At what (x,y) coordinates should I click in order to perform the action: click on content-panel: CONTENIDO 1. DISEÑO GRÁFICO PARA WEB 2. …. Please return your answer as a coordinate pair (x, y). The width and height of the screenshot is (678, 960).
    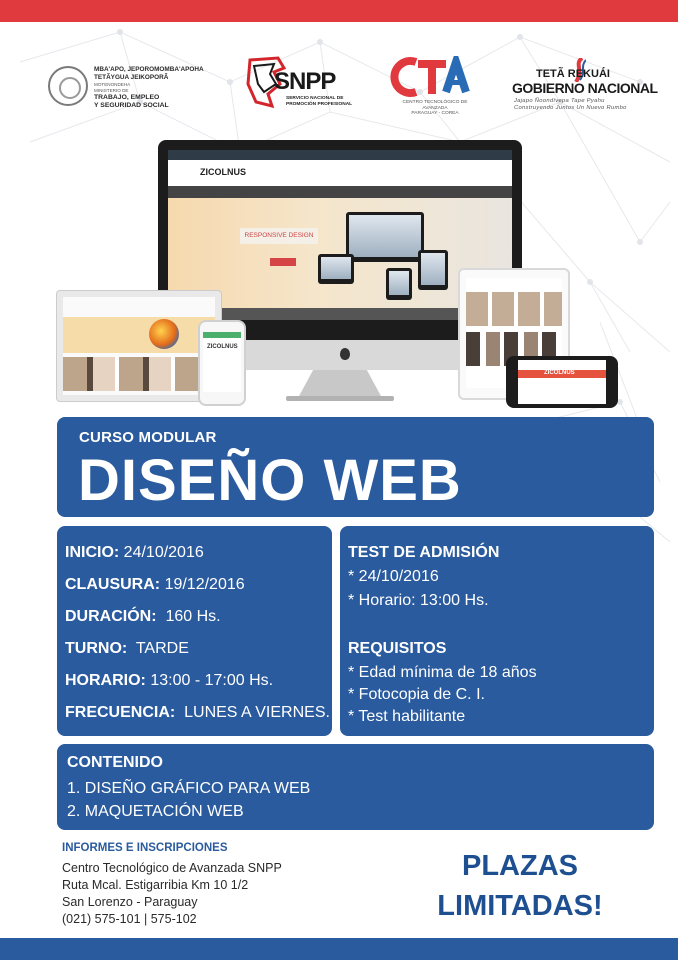
    Looking at the image, I should click on (355, 787).